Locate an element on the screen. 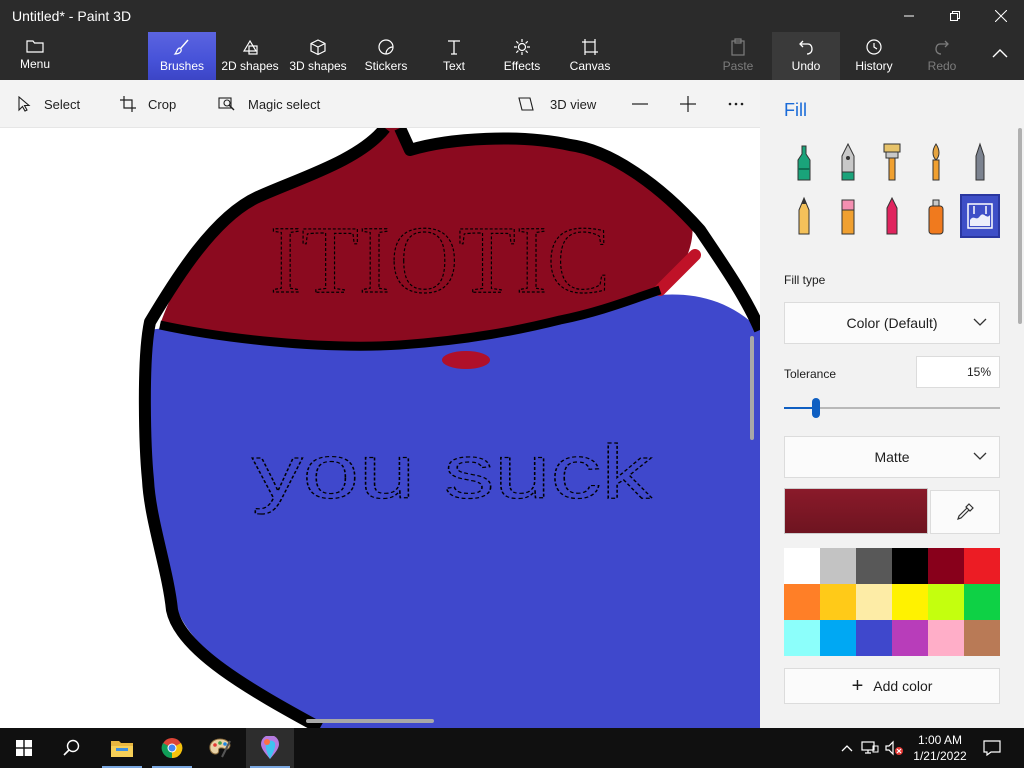 The image size is (1024, 768). 3d-view-button: 3D view is located at coordinates (557, 104).